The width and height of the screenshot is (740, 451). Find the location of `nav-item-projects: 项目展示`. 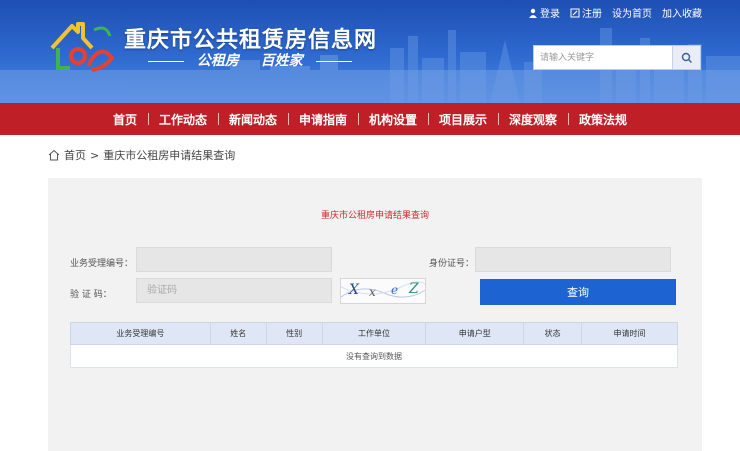

nav-item-projects: 项目展示 is located at coordinates (463, 119).